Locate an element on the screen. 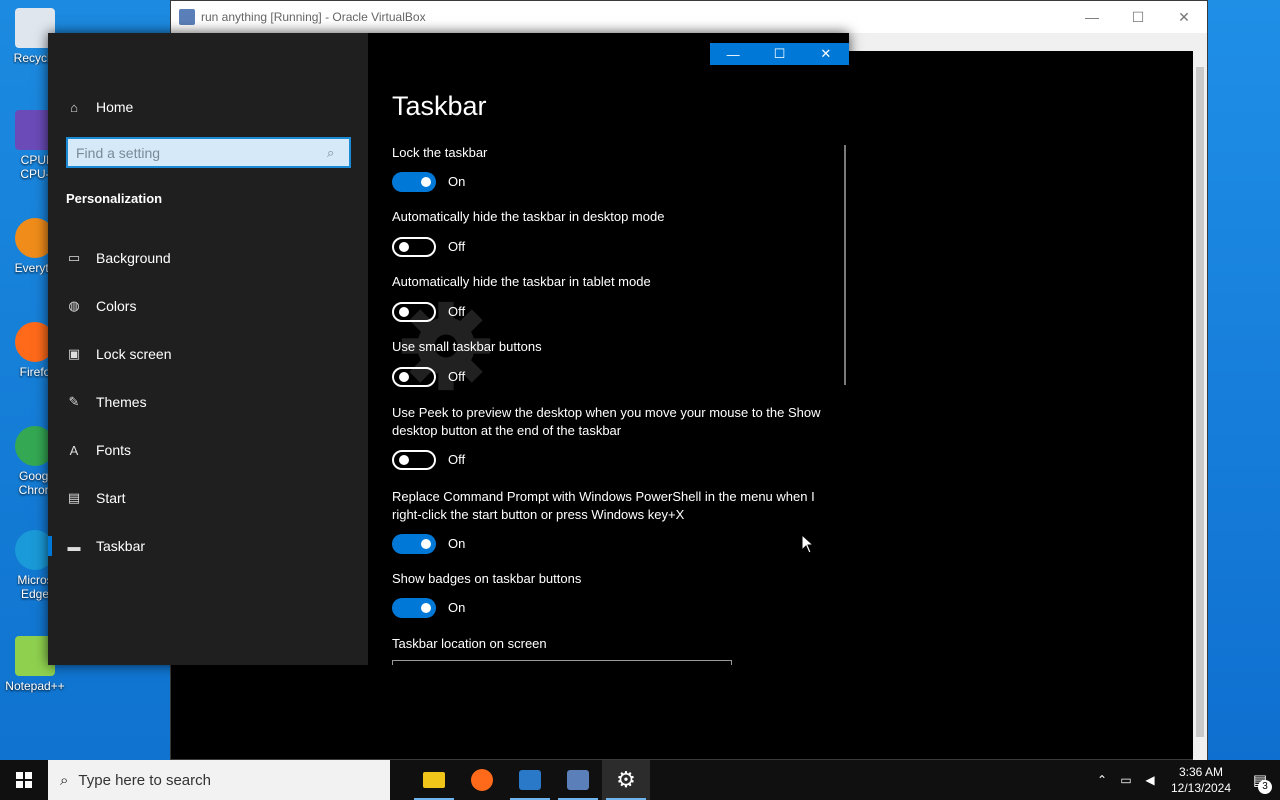 The image size is (1280, 800). start-button is located at coordinates (24, 780).